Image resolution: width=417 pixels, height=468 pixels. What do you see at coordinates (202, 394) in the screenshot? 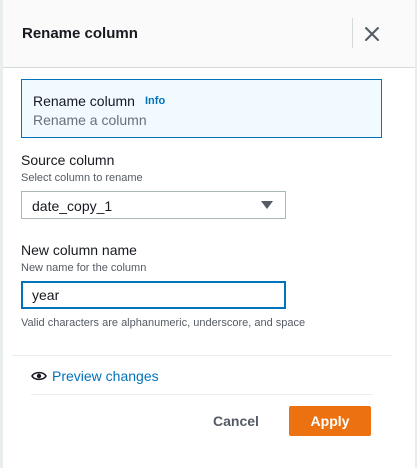
I see `footer-divider` at bounding box center [202, 394].